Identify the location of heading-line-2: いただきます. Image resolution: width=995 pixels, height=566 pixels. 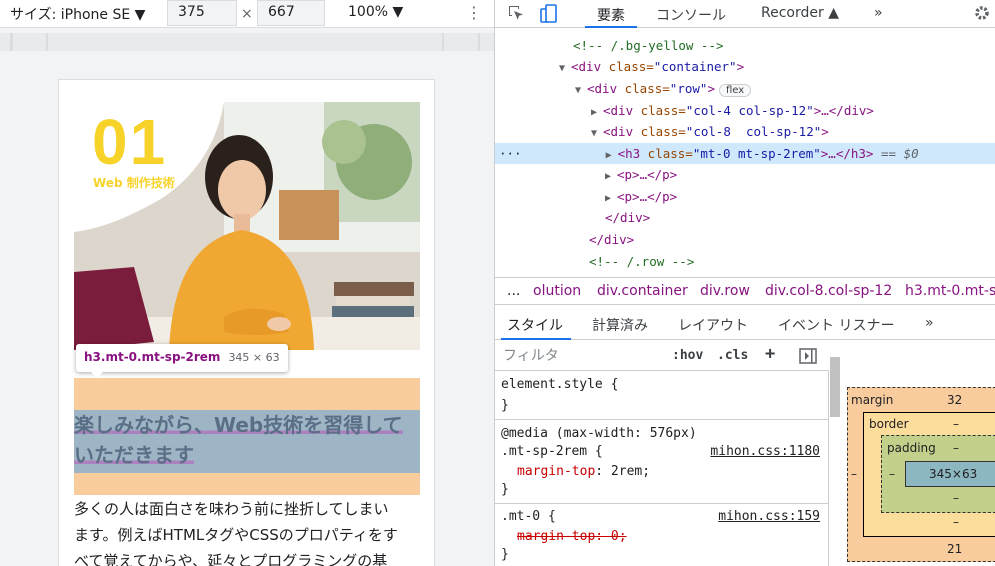
(134, 455).